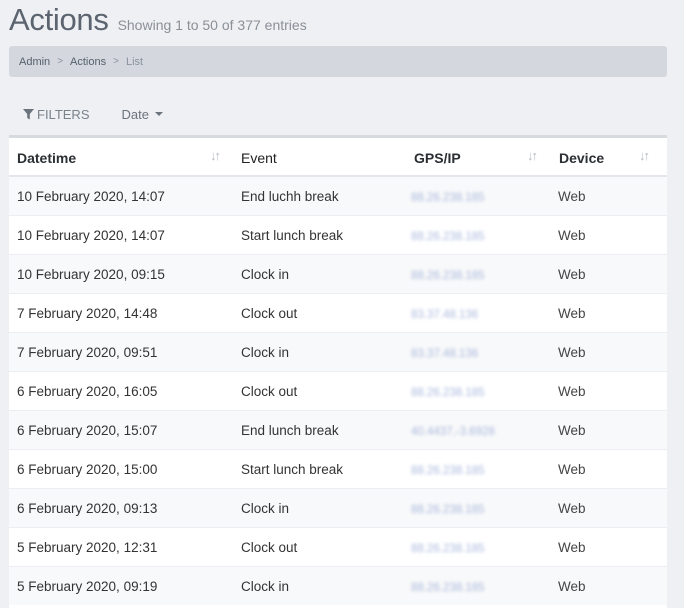 This screenshot has height=608, width=684. I want to click on filters-label: FILTERS, so click(63, 114).